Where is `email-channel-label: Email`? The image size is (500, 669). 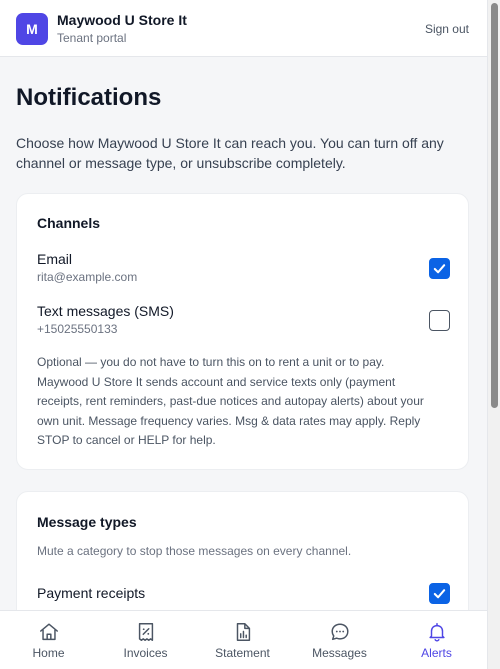
email-channel-label: Email is located at coordinates (55, 259).